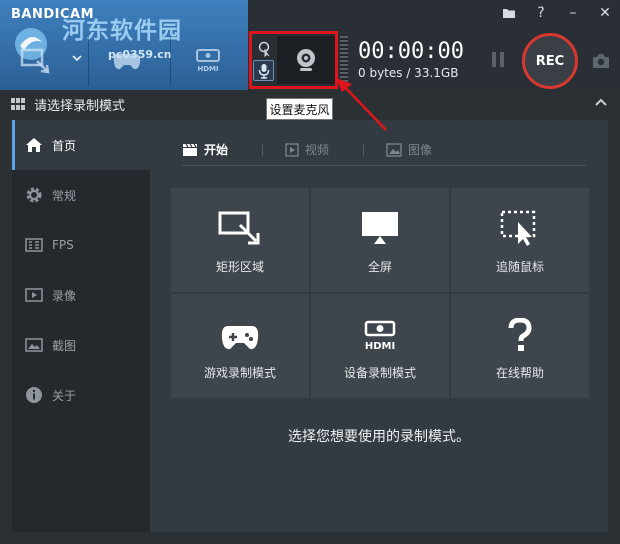 This screenshot has width=620, height=544. Describe the element at coordinates (34, 195) in the screenshot. I see `gear-icon` at that location.